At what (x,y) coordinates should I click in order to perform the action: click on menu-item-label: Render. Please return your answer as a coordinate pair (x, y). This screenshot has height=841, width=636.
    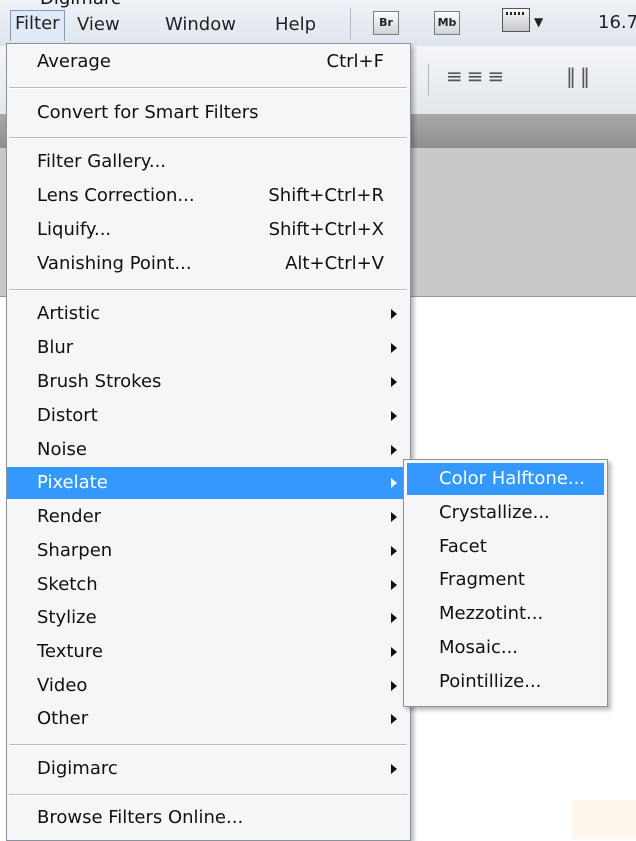
    Looking at the image, I should click on (69, 516).